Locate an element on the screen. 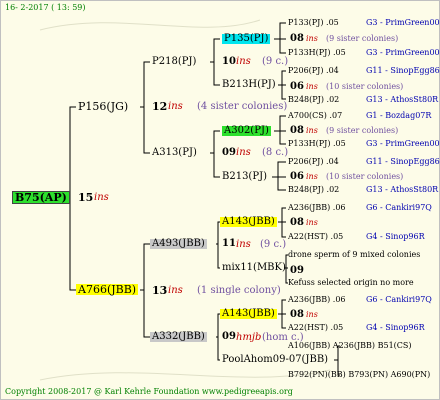 This screenshot has width=440, height=400. g4-ancestor: drone sperm of 9 mixed colonies is located at coordinates (354, 255).